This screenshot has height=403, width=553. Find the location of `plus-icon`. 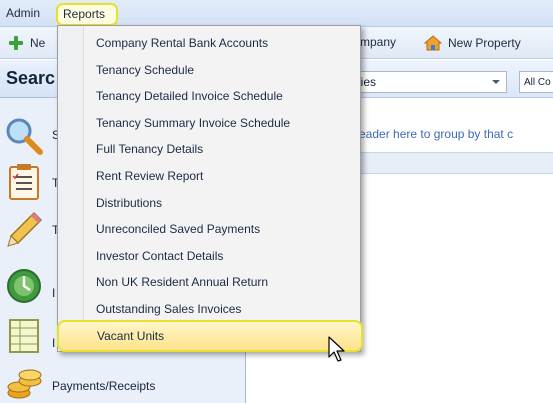

plus-icon is located at coordinates (16, 43).